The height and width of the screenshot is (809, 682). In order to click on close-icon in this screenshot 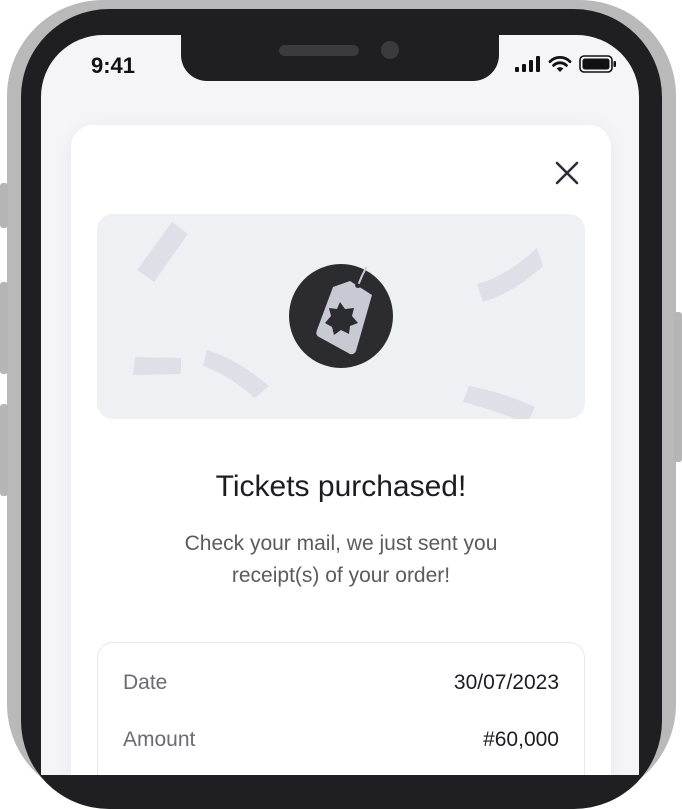, I will do `click(567, 173)`.